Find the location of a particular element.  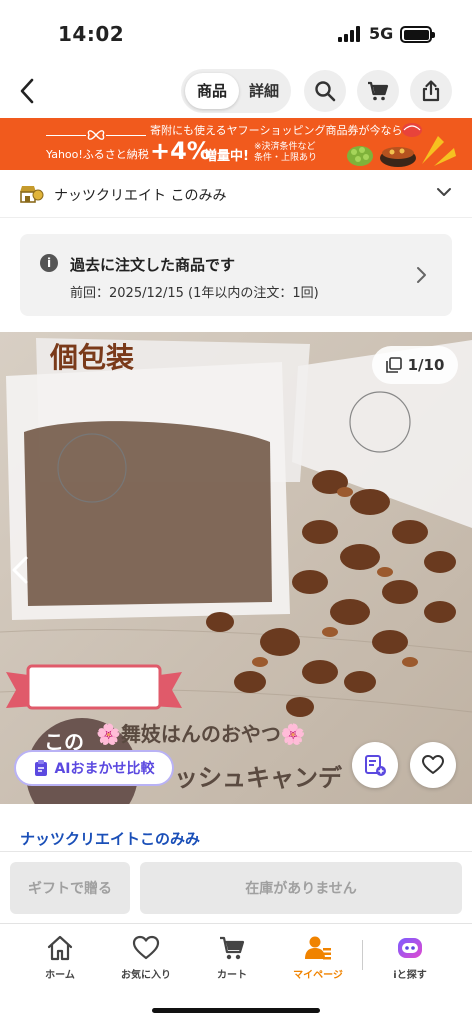

tab-favorites: お気に入り is located at coordinates (146, 957).